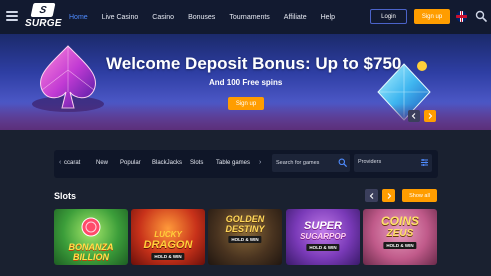  What do you see at coordinates (246, 103) in the screenshot?
I see `banner-signup-button: Sign up` at bounding box center [246, 103].